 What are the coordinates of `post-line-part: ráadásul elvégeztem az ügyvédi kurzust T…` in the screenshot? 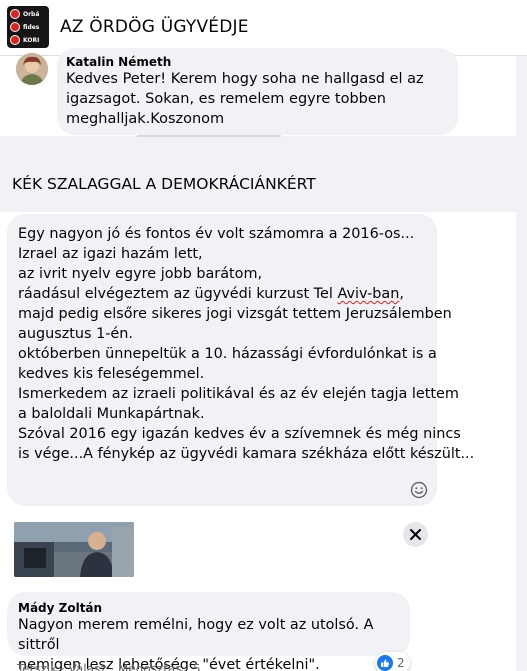 It's located at (178, 294).